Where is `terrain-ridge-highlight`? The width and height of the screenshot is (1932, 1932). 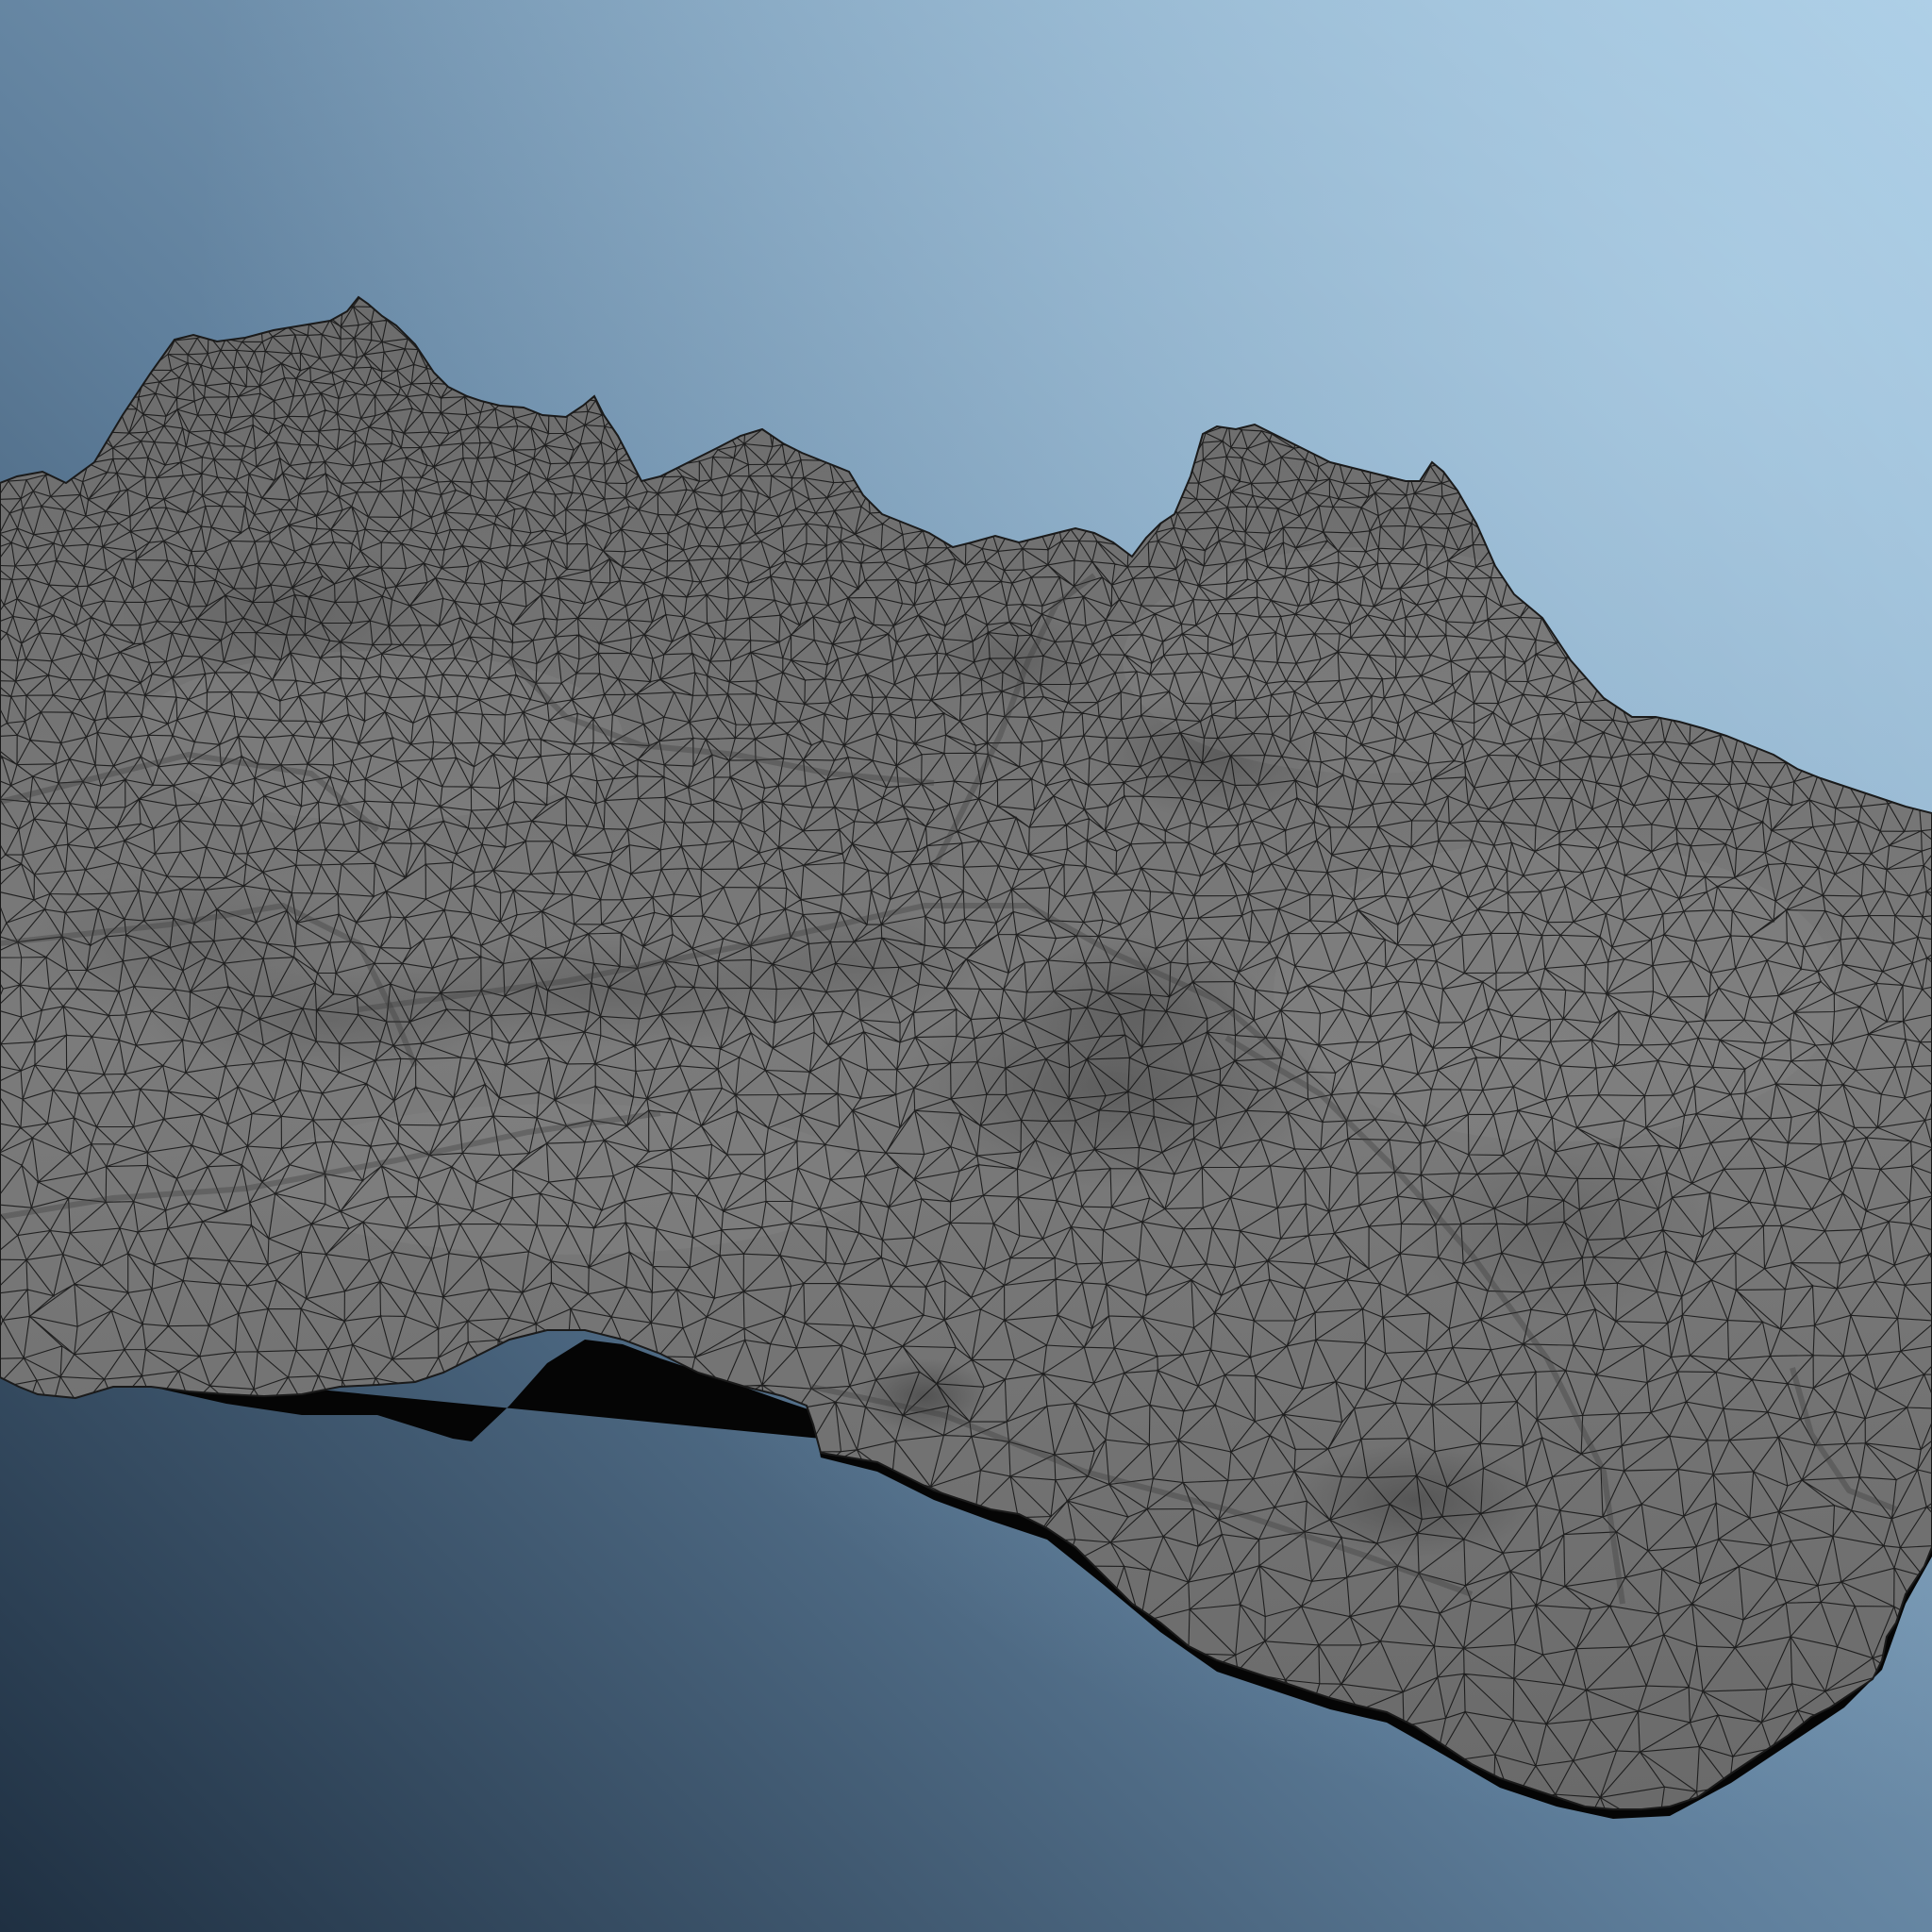 terrain-ridge-highlight is located at coordinates (1557, 991).